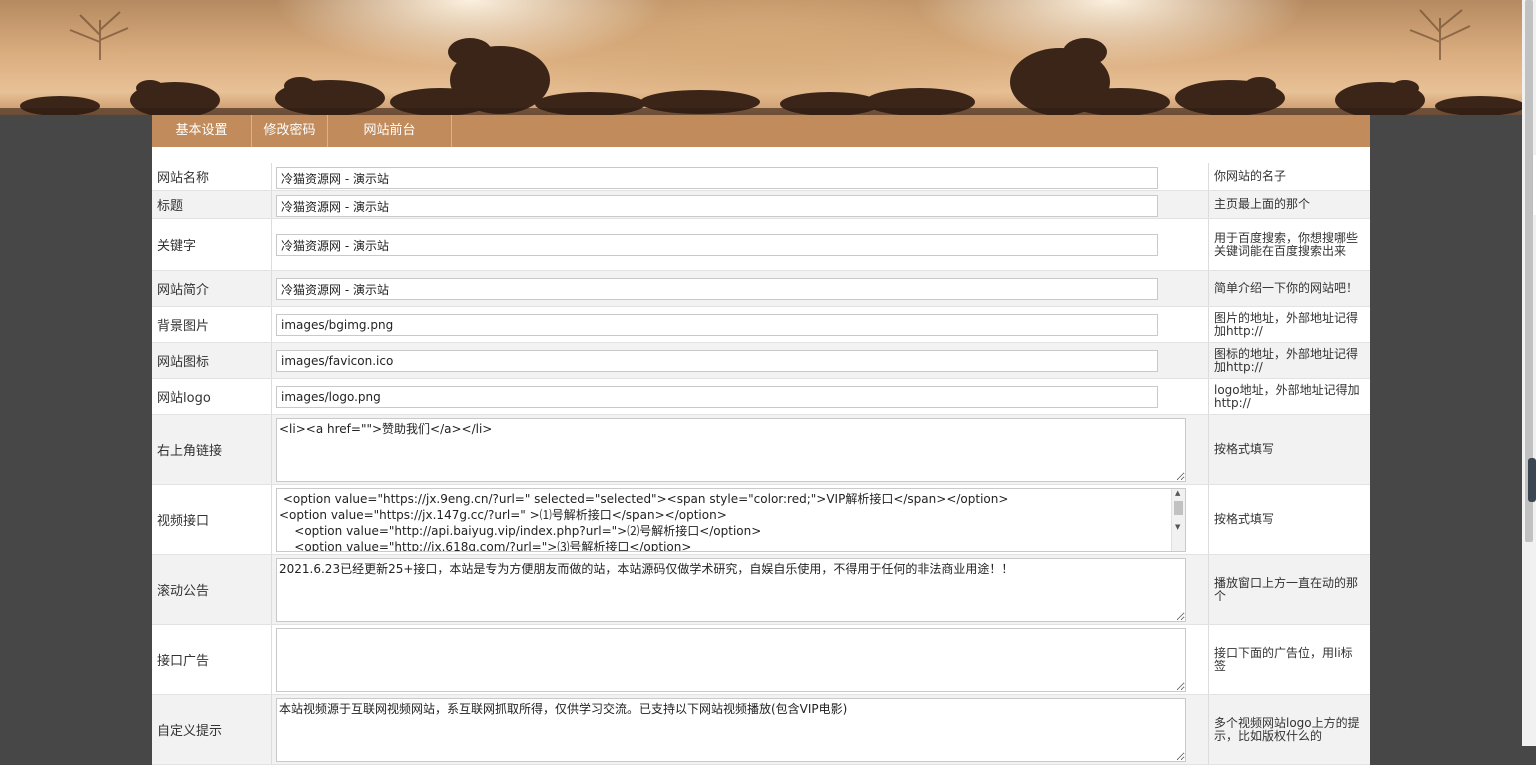 This screenshot has height=765, width=1536. What do you see at coordinates (212, 589) in the screenshot?
I see `row-label: 滚动公告` at bounding box center [212, 589].